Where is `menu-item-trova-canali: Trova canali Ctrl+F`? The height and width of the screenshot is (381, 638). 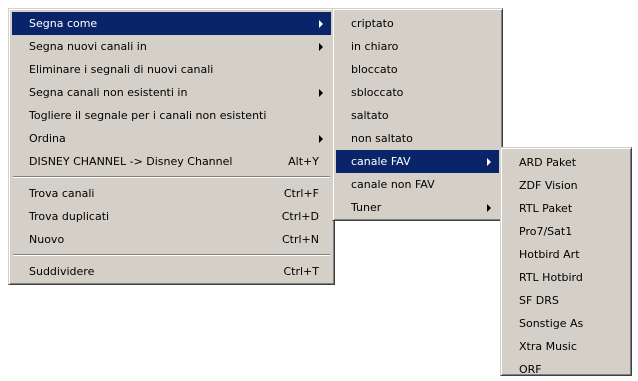
menu-item-trova-canali: Trova canali Ctrl+F is located at coordinates (171, 193).